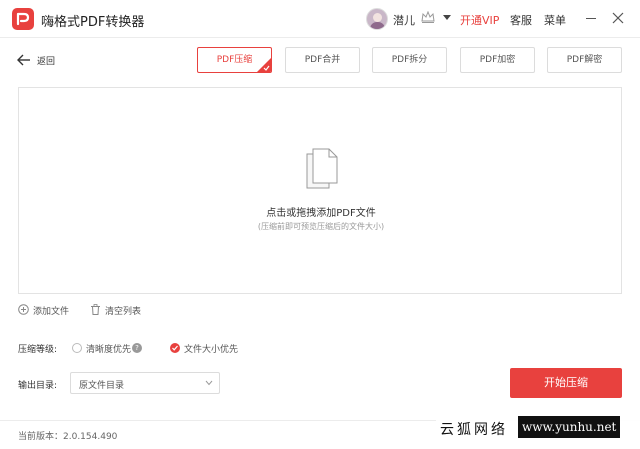 Image resolution: width=640 pixels, height=449 pixels. What do you see at coordinates (95, 309) in the screenshot?
I see `trash-icon` at bounding box center [95, 309].